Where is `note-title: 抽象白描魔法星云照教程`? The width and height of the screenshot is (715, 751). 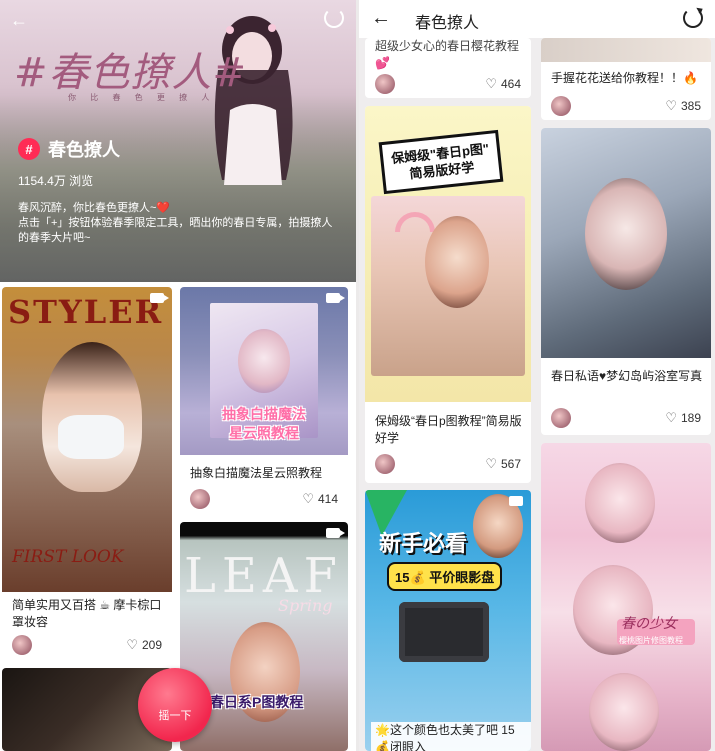 note-title: 抽象白描魔法星云照教程 is located at coordinates (256, 473).